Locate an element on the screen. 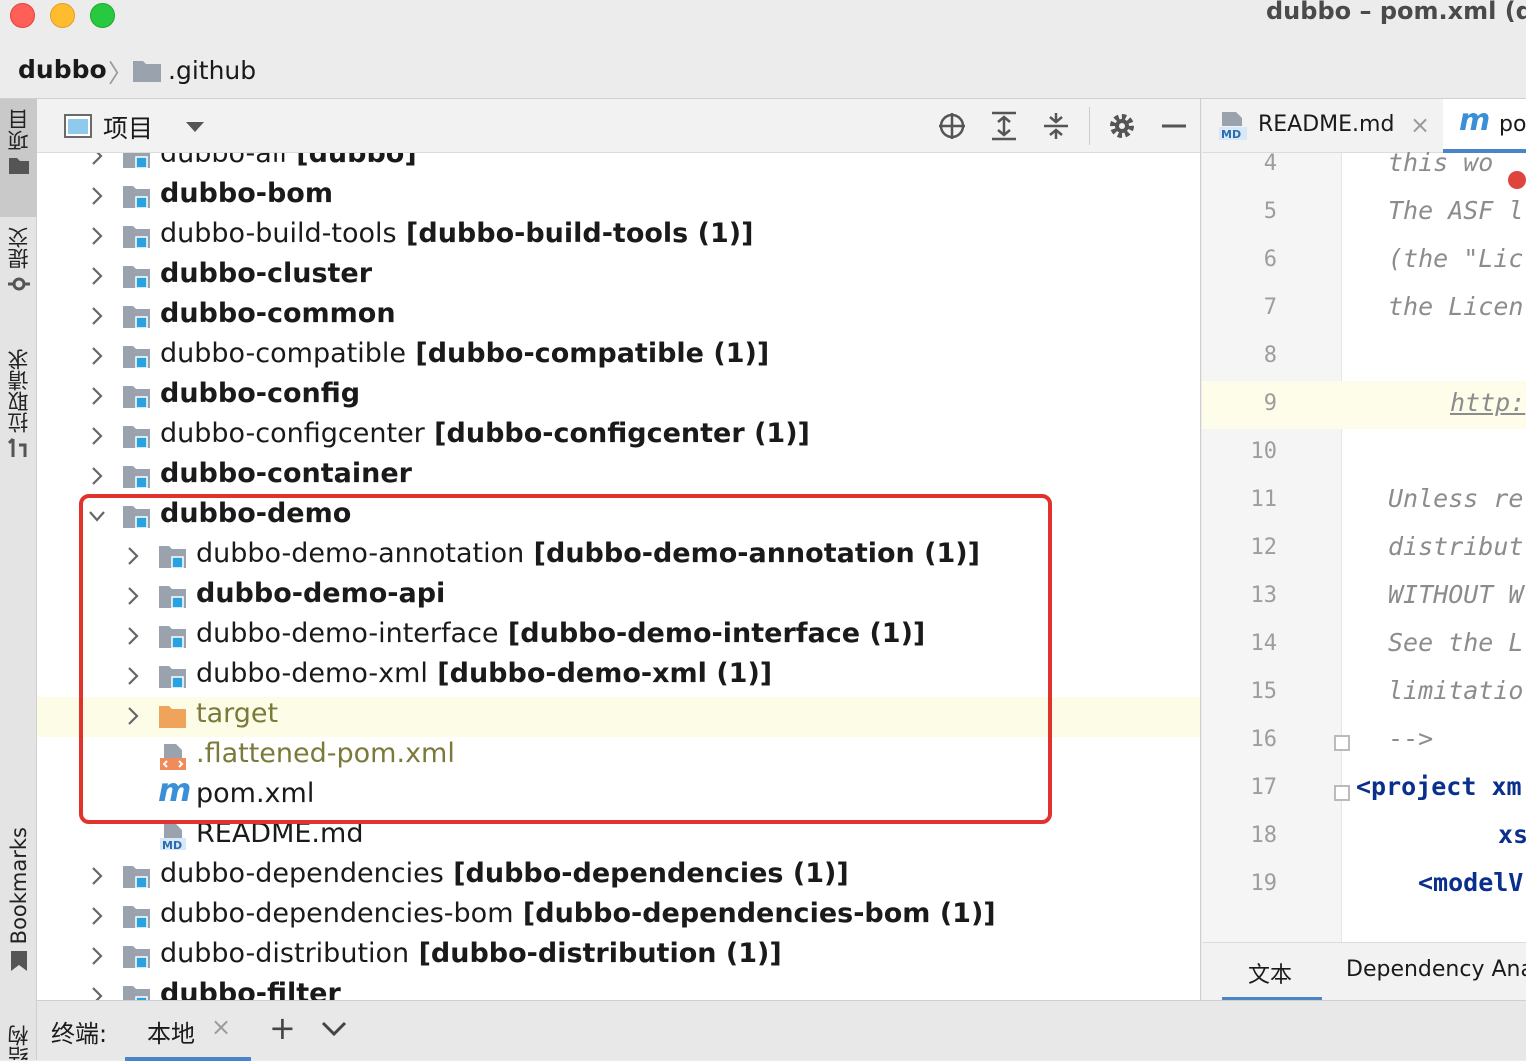 Image resolution: width=1526 pixels, height=1061 pixels. tool-tab-structure: 结构 is located at coordinates (18, 1042).